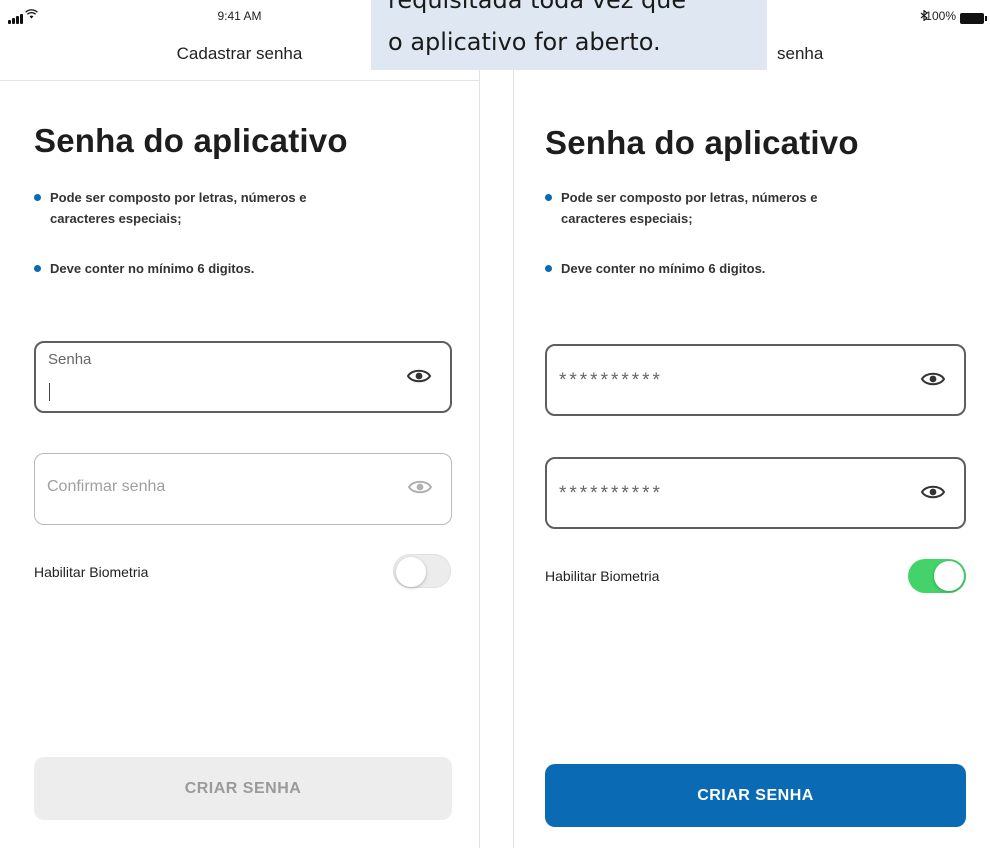 This screenshot has width=990, height=848. I want to click on password-field-label: Senha, so click(70, 359).